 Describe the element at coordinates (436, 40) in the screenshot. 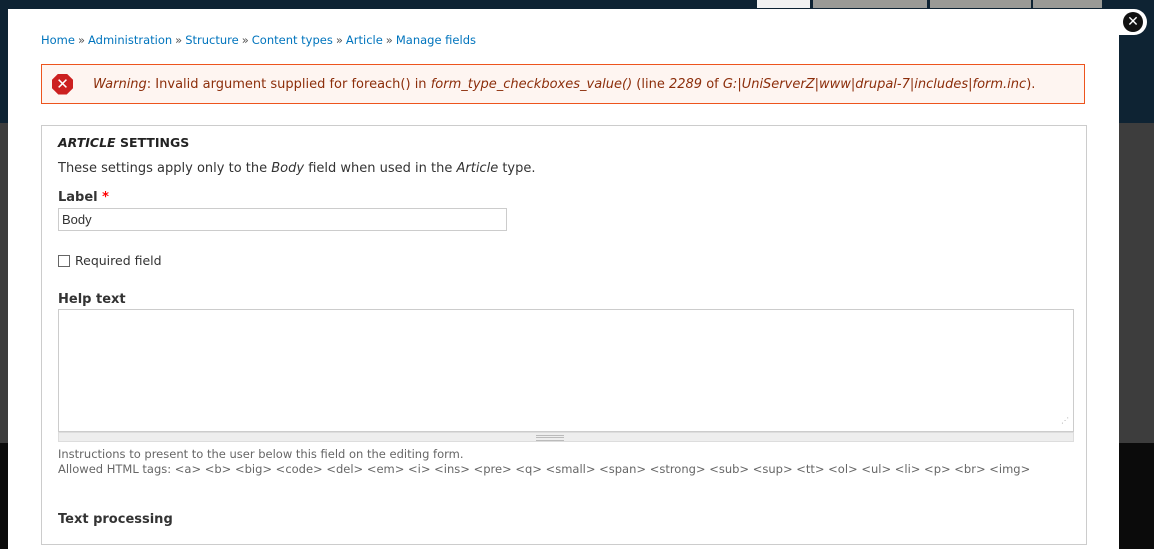

I see `breadcrumb-manage-fields: Manage fields` at that location.